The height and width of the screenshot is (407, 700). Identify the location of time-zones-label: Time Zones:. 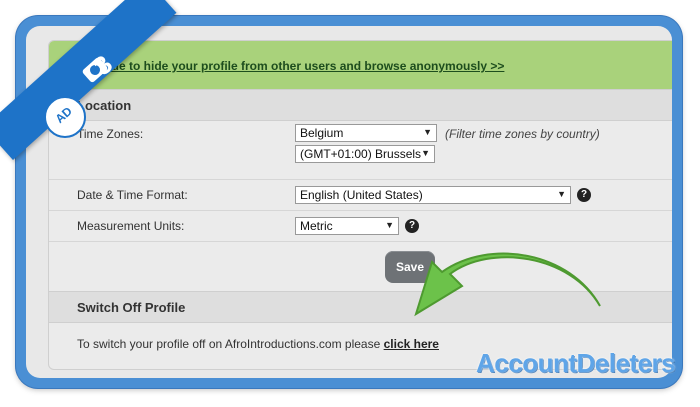
(110, 134).